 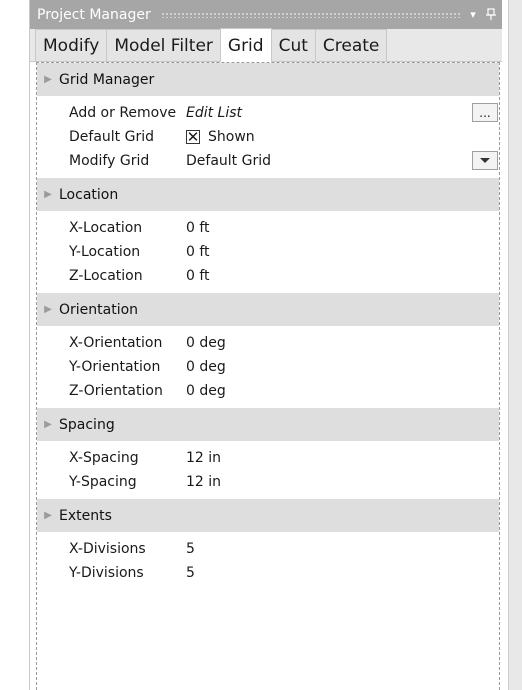 What do you see at coordinates (268, 79) in the screenshot?
I see `category-grid-manager: ▶ Grid Manager` at bounding box center [268, 79].